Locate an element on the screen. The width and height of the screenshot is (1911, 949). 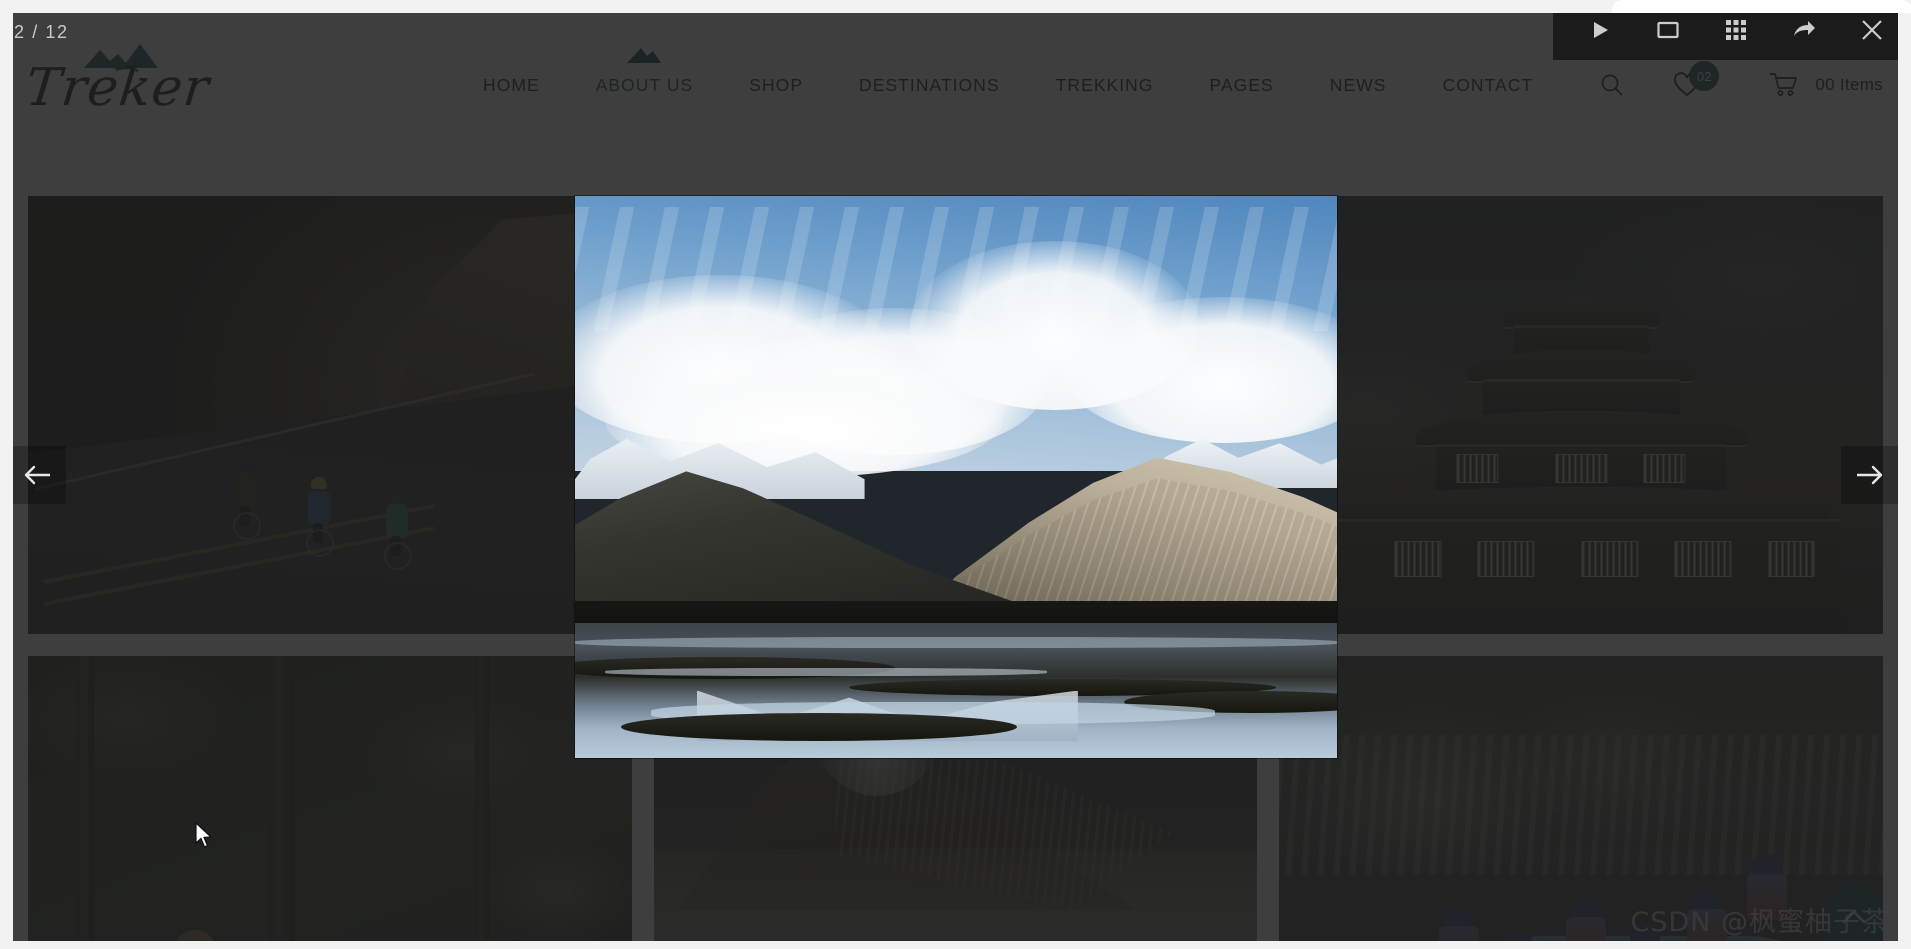
close-icon is located at coordinates (1872, 30).